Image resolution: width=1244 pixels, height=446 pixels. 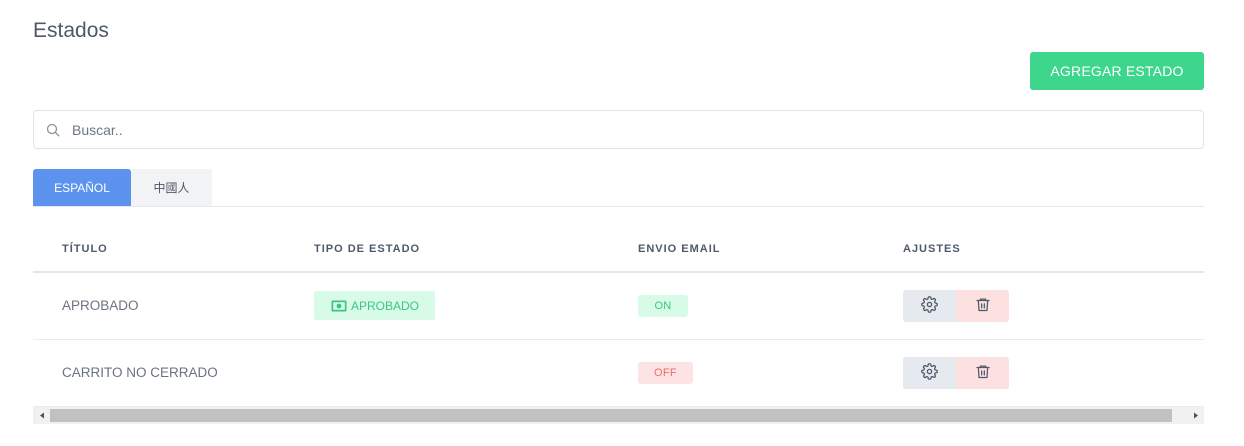 What do you see at coordinates (665, 372) in the screenshot?
I see `email-status-badge: OFF` at bounding box center [665, 372].